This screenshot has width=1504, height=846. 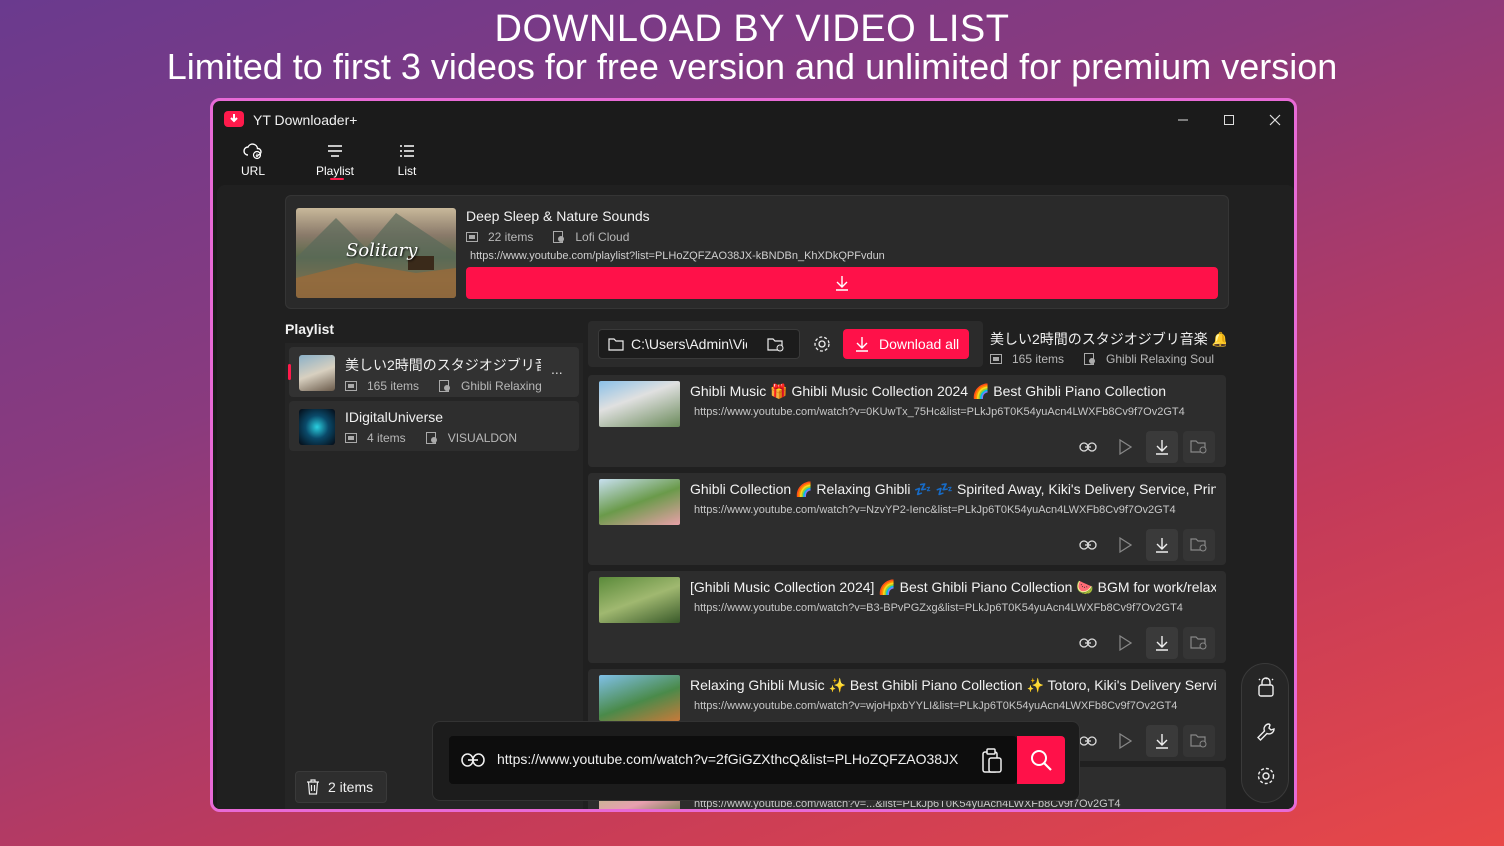 What do you see at coordinates (511, 237) in the screenshot?
I see `playlist-item-count: 22 items` at bounding box center [511, 237].